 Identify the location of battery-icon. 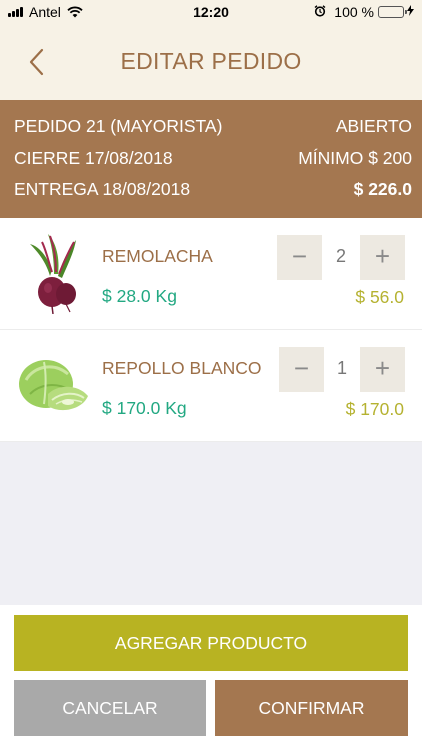
(392, 12).